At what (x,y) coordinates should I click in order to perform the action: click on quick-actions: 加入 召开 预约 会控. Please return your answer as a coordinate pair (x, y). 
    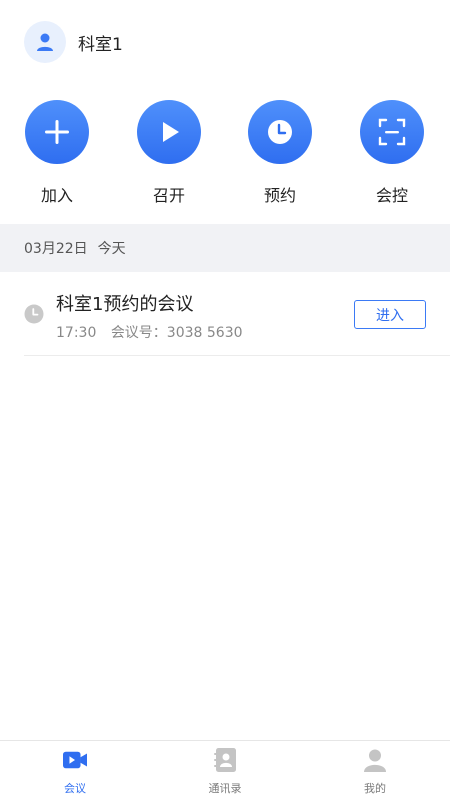
    Looking at the image, I should click on (225, 155).